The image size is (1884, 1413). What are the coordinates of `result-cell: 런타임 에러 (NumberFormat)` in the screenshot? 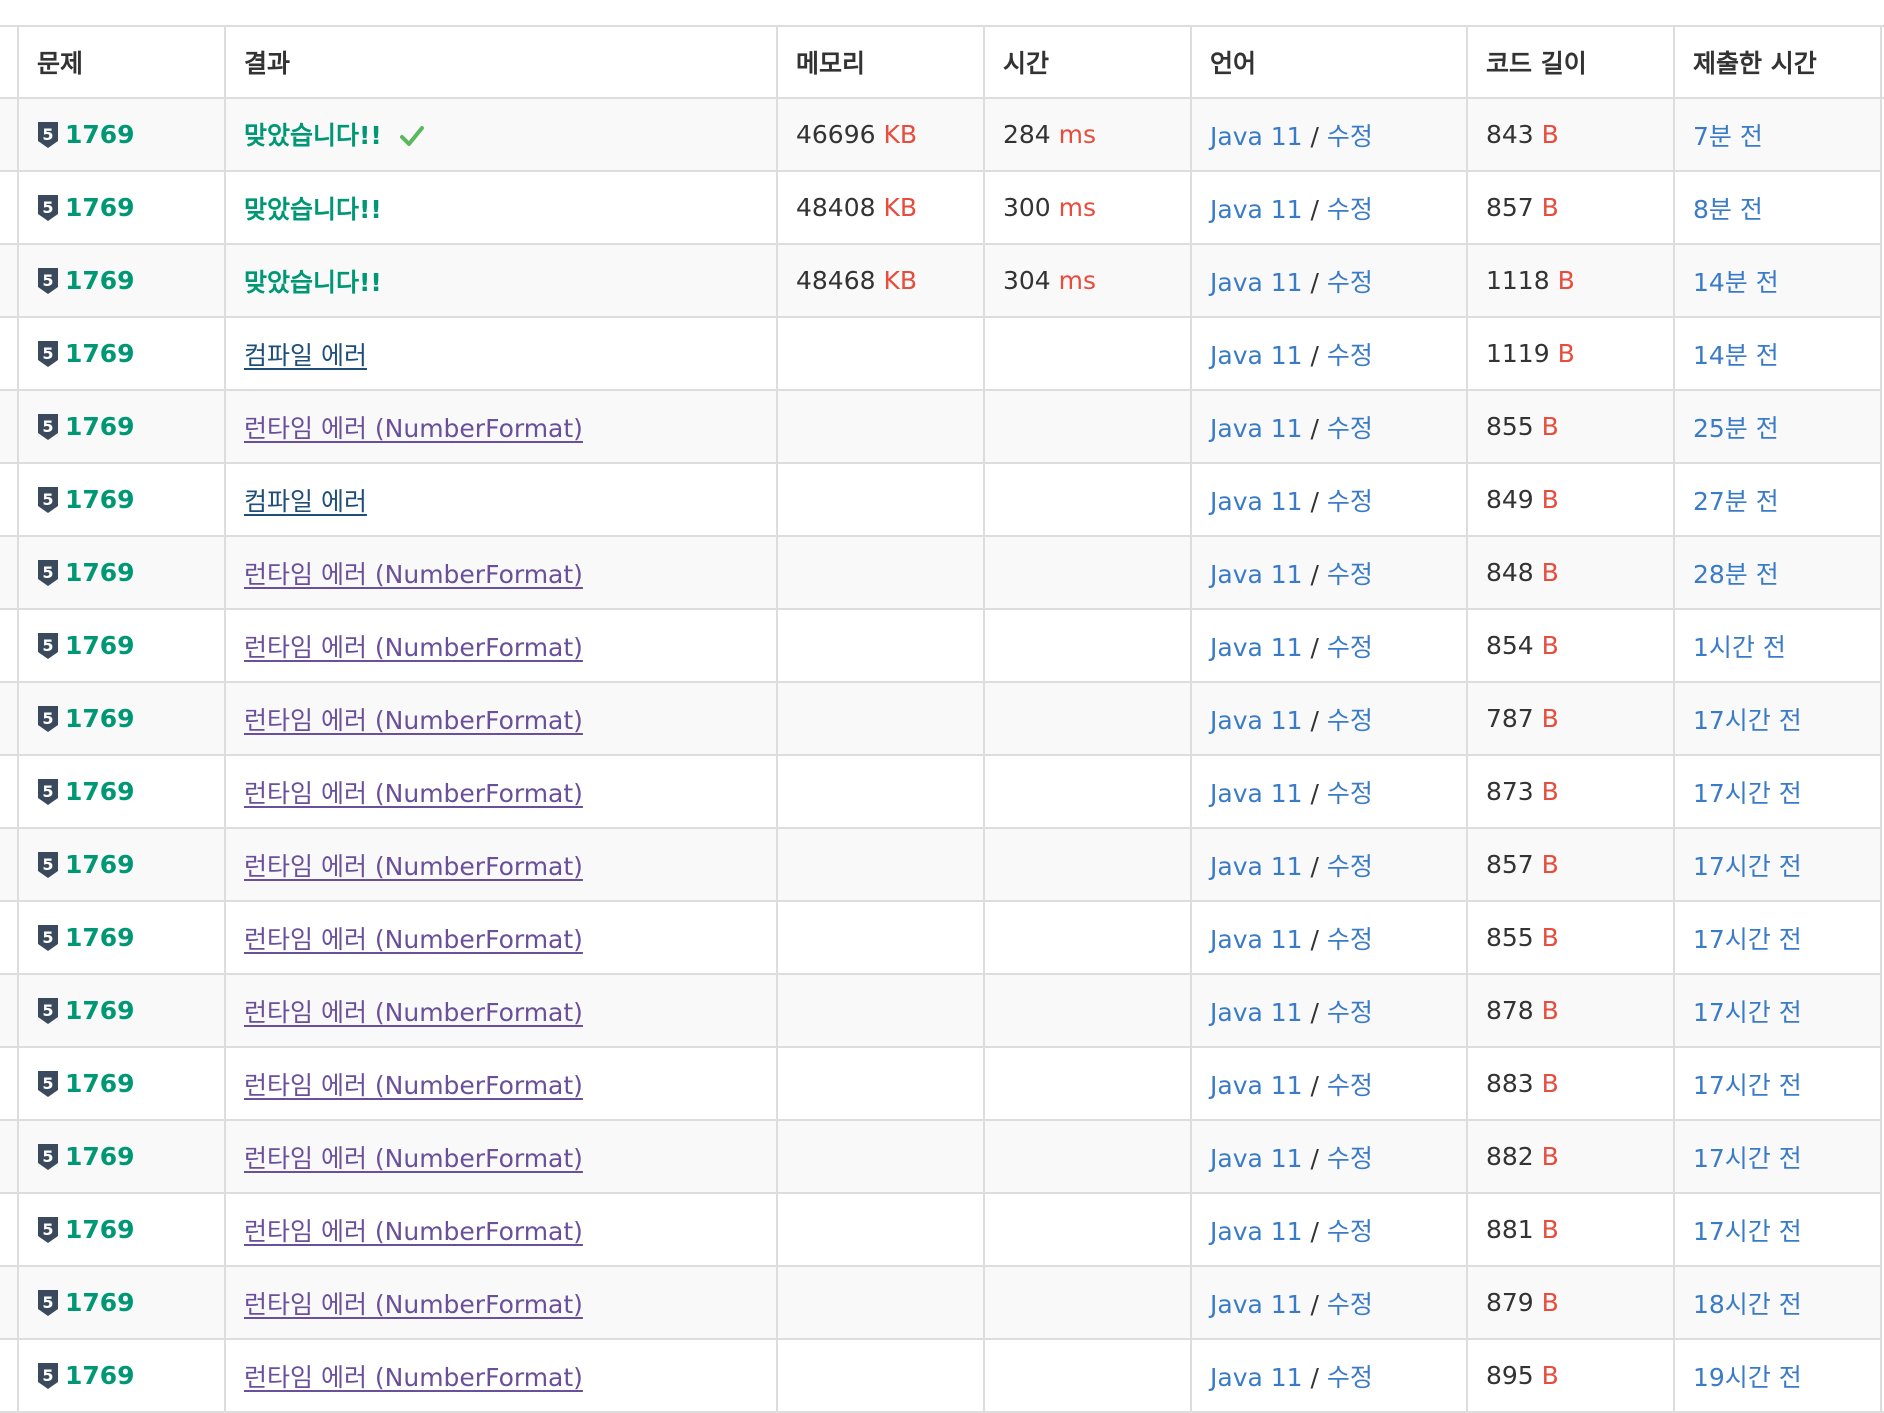 It's located at (500, 1010).